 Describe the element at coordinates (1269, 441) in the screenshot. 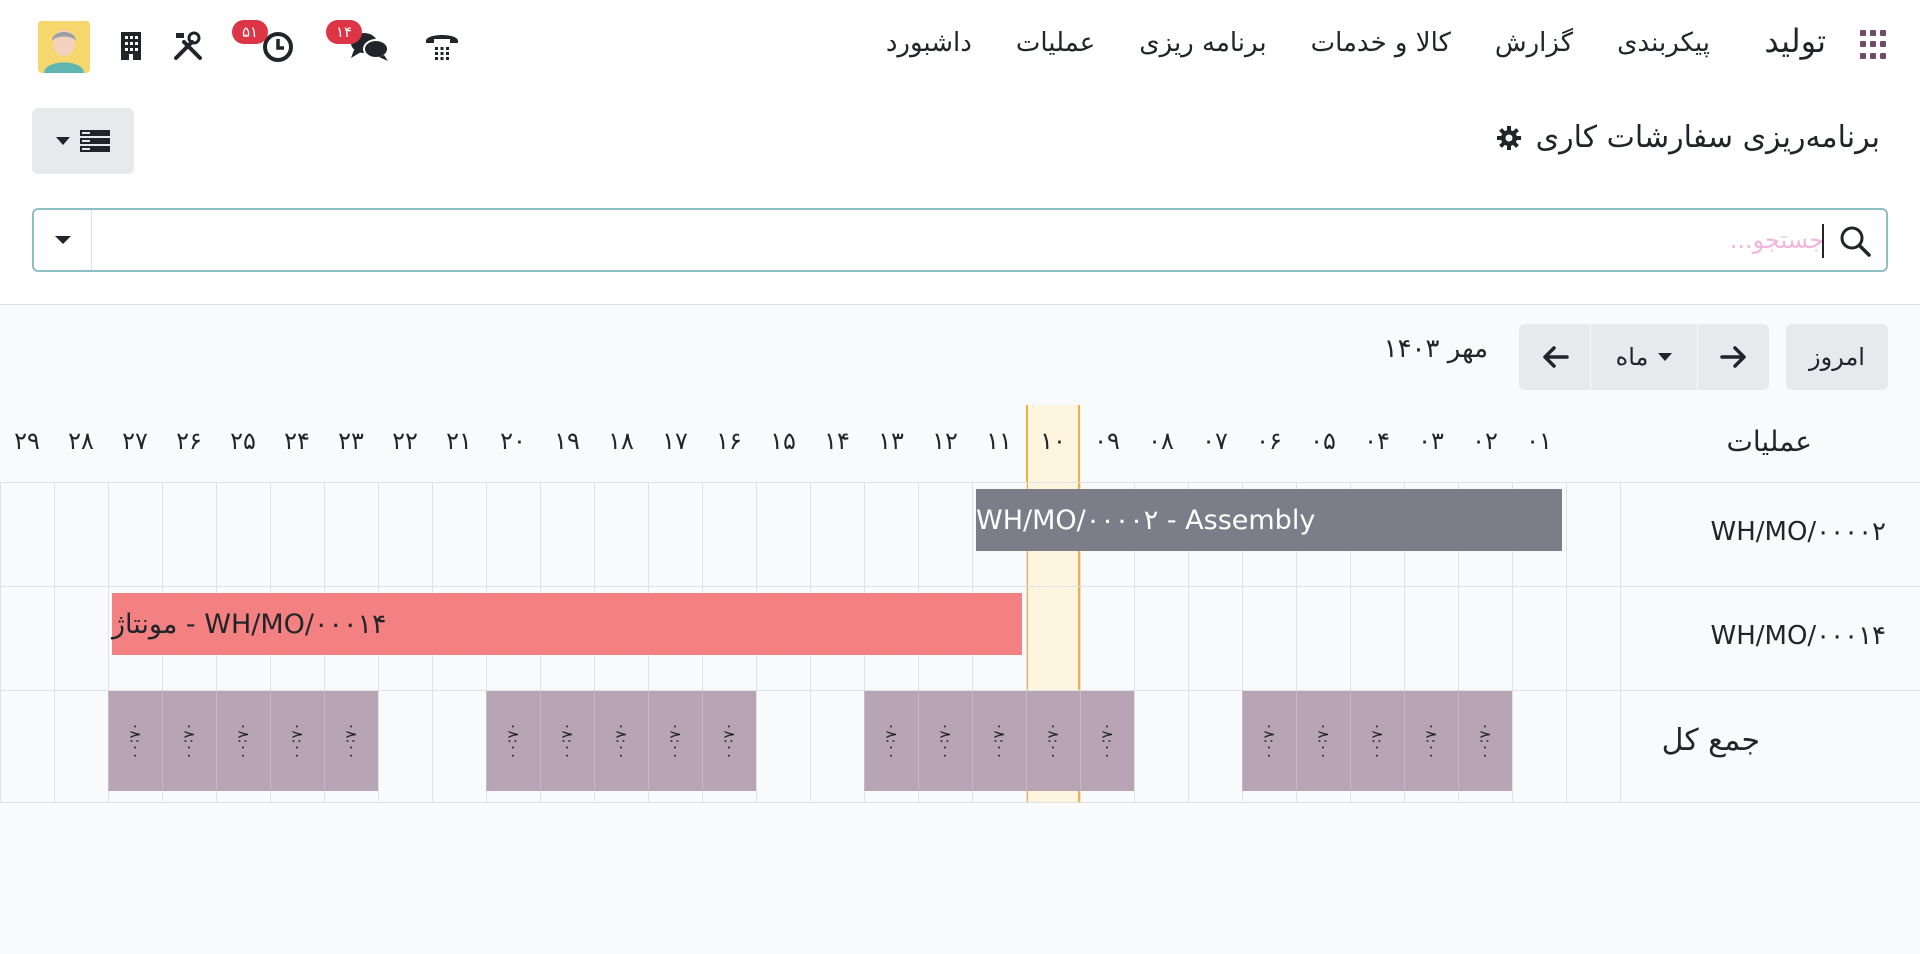

I see `day-header: ۰۶` at that location.